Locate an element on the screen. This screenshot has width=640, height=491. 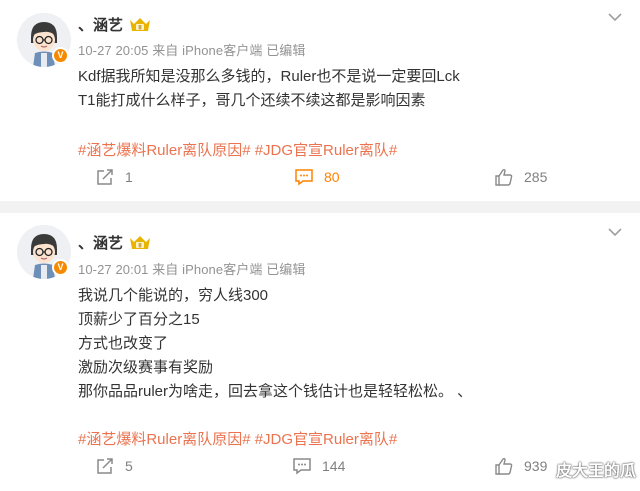
action-bar: 1 80 285 is located at coordinates (320, 181).